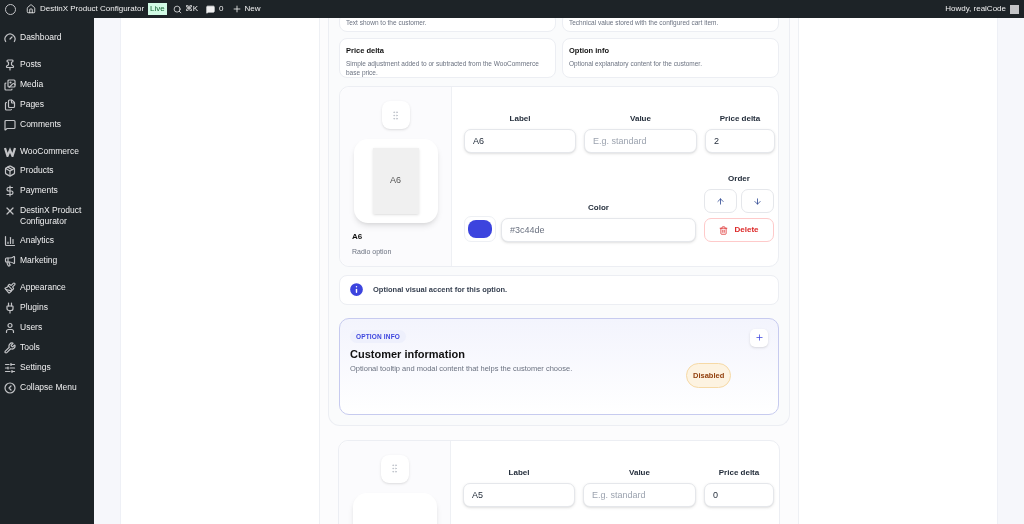 This screenshot has height=524, width=1024. What do you see at coordinates (520, 141) in the screenshot?
I see `text-field: A6` at bounding box center [520, 141].